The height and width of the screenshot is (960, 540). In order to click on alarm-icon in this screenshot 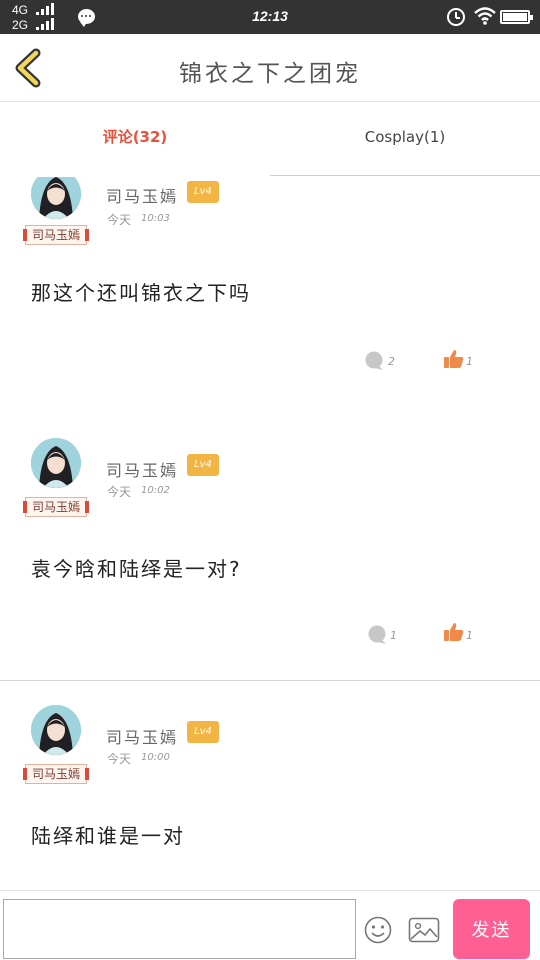, I will do `click(456, 17)`.